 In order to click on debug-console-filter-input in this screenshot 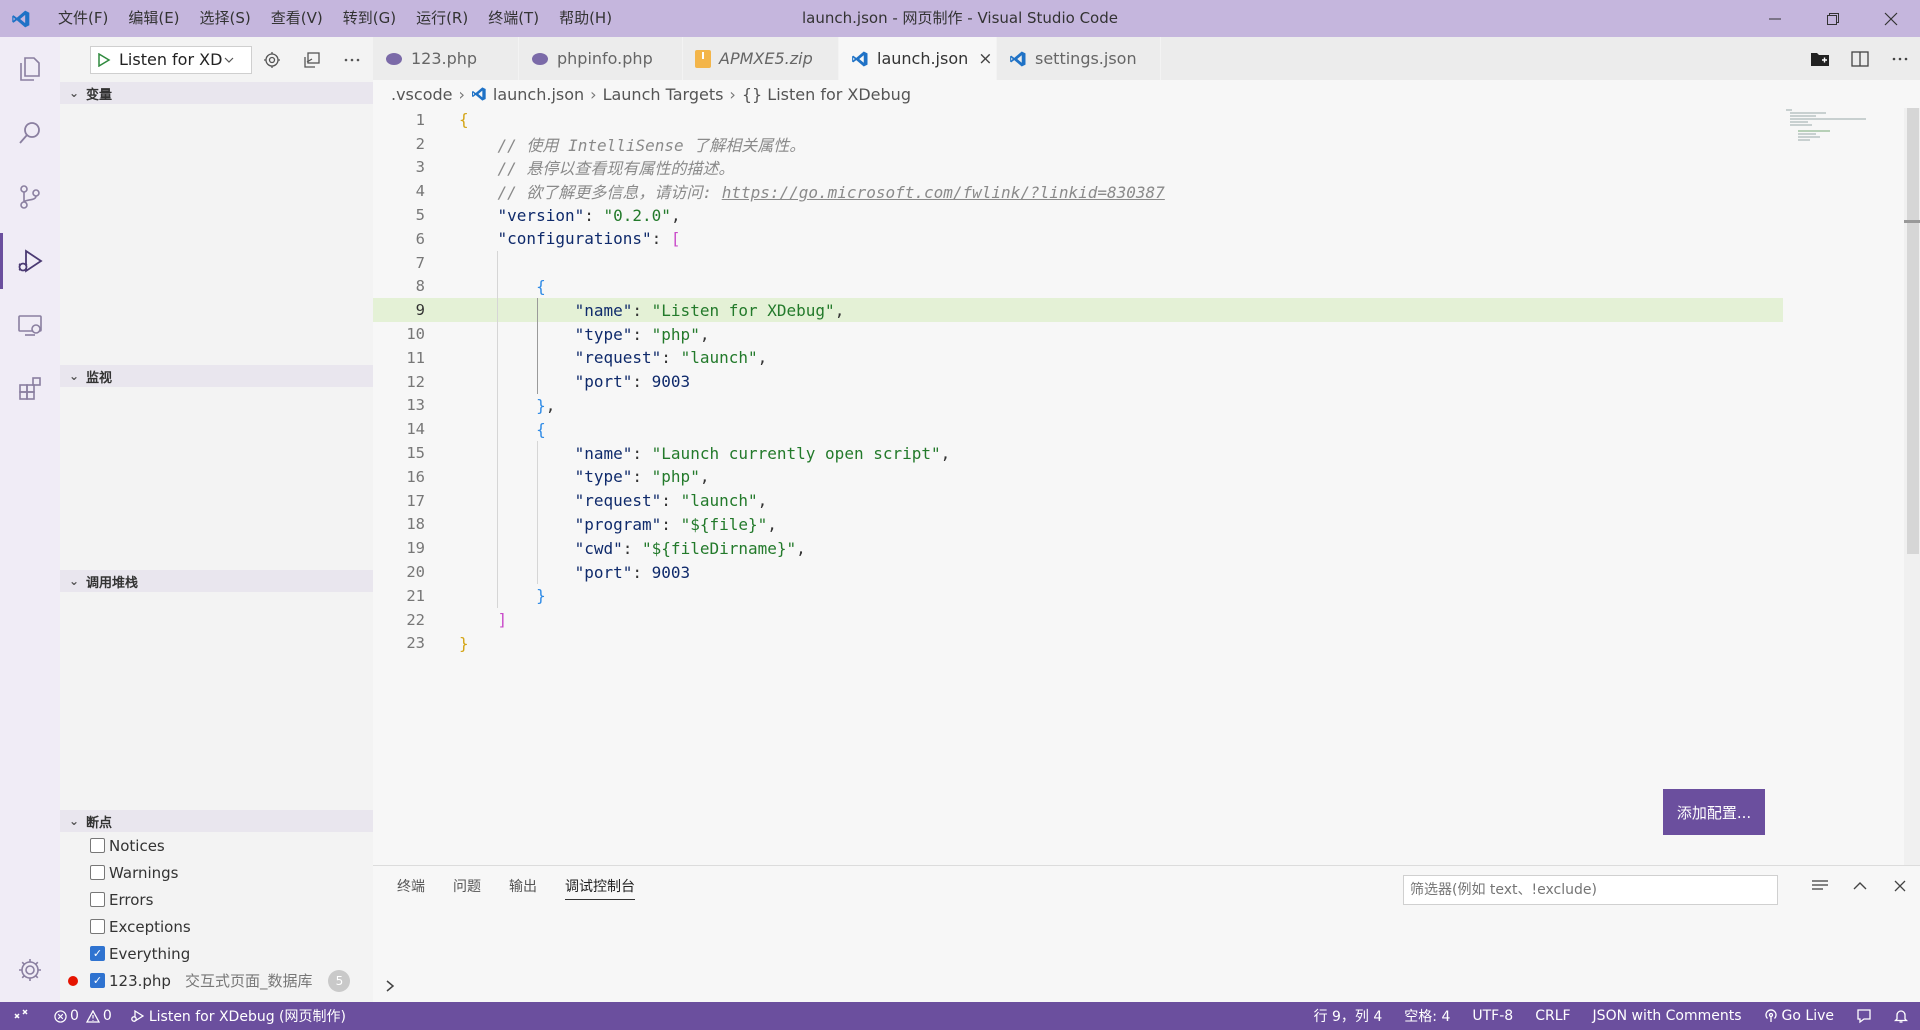, I will do `click(1590, 890)`.